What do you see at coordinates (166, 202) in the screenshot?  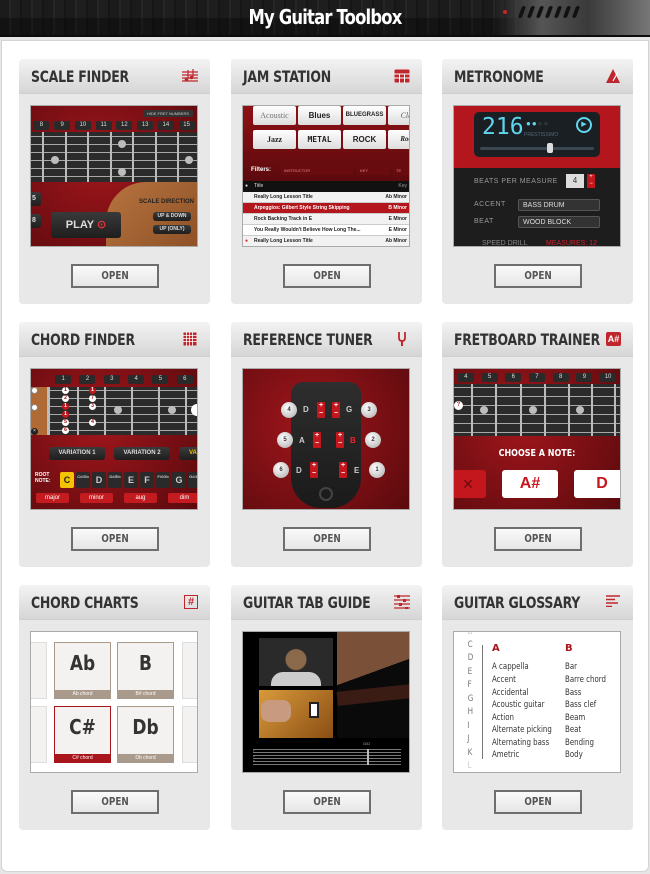 I see `scale-direction-label: SCALE DIRECTION` at bounding box center [166, 202].